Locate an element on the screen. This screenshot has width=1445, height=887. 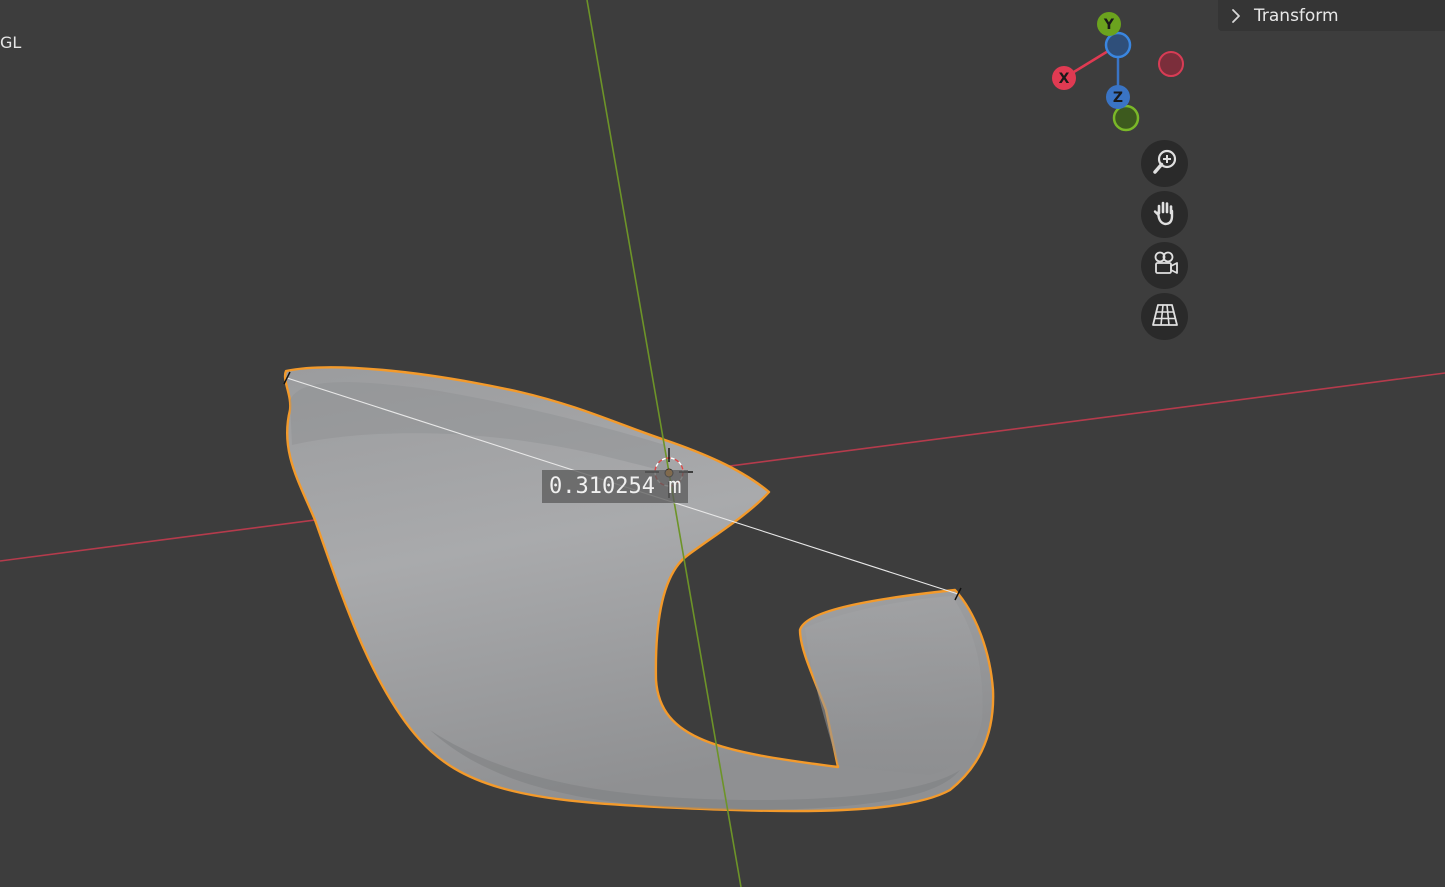
perspective-toggle-button is located at coordinates (1164, 316).